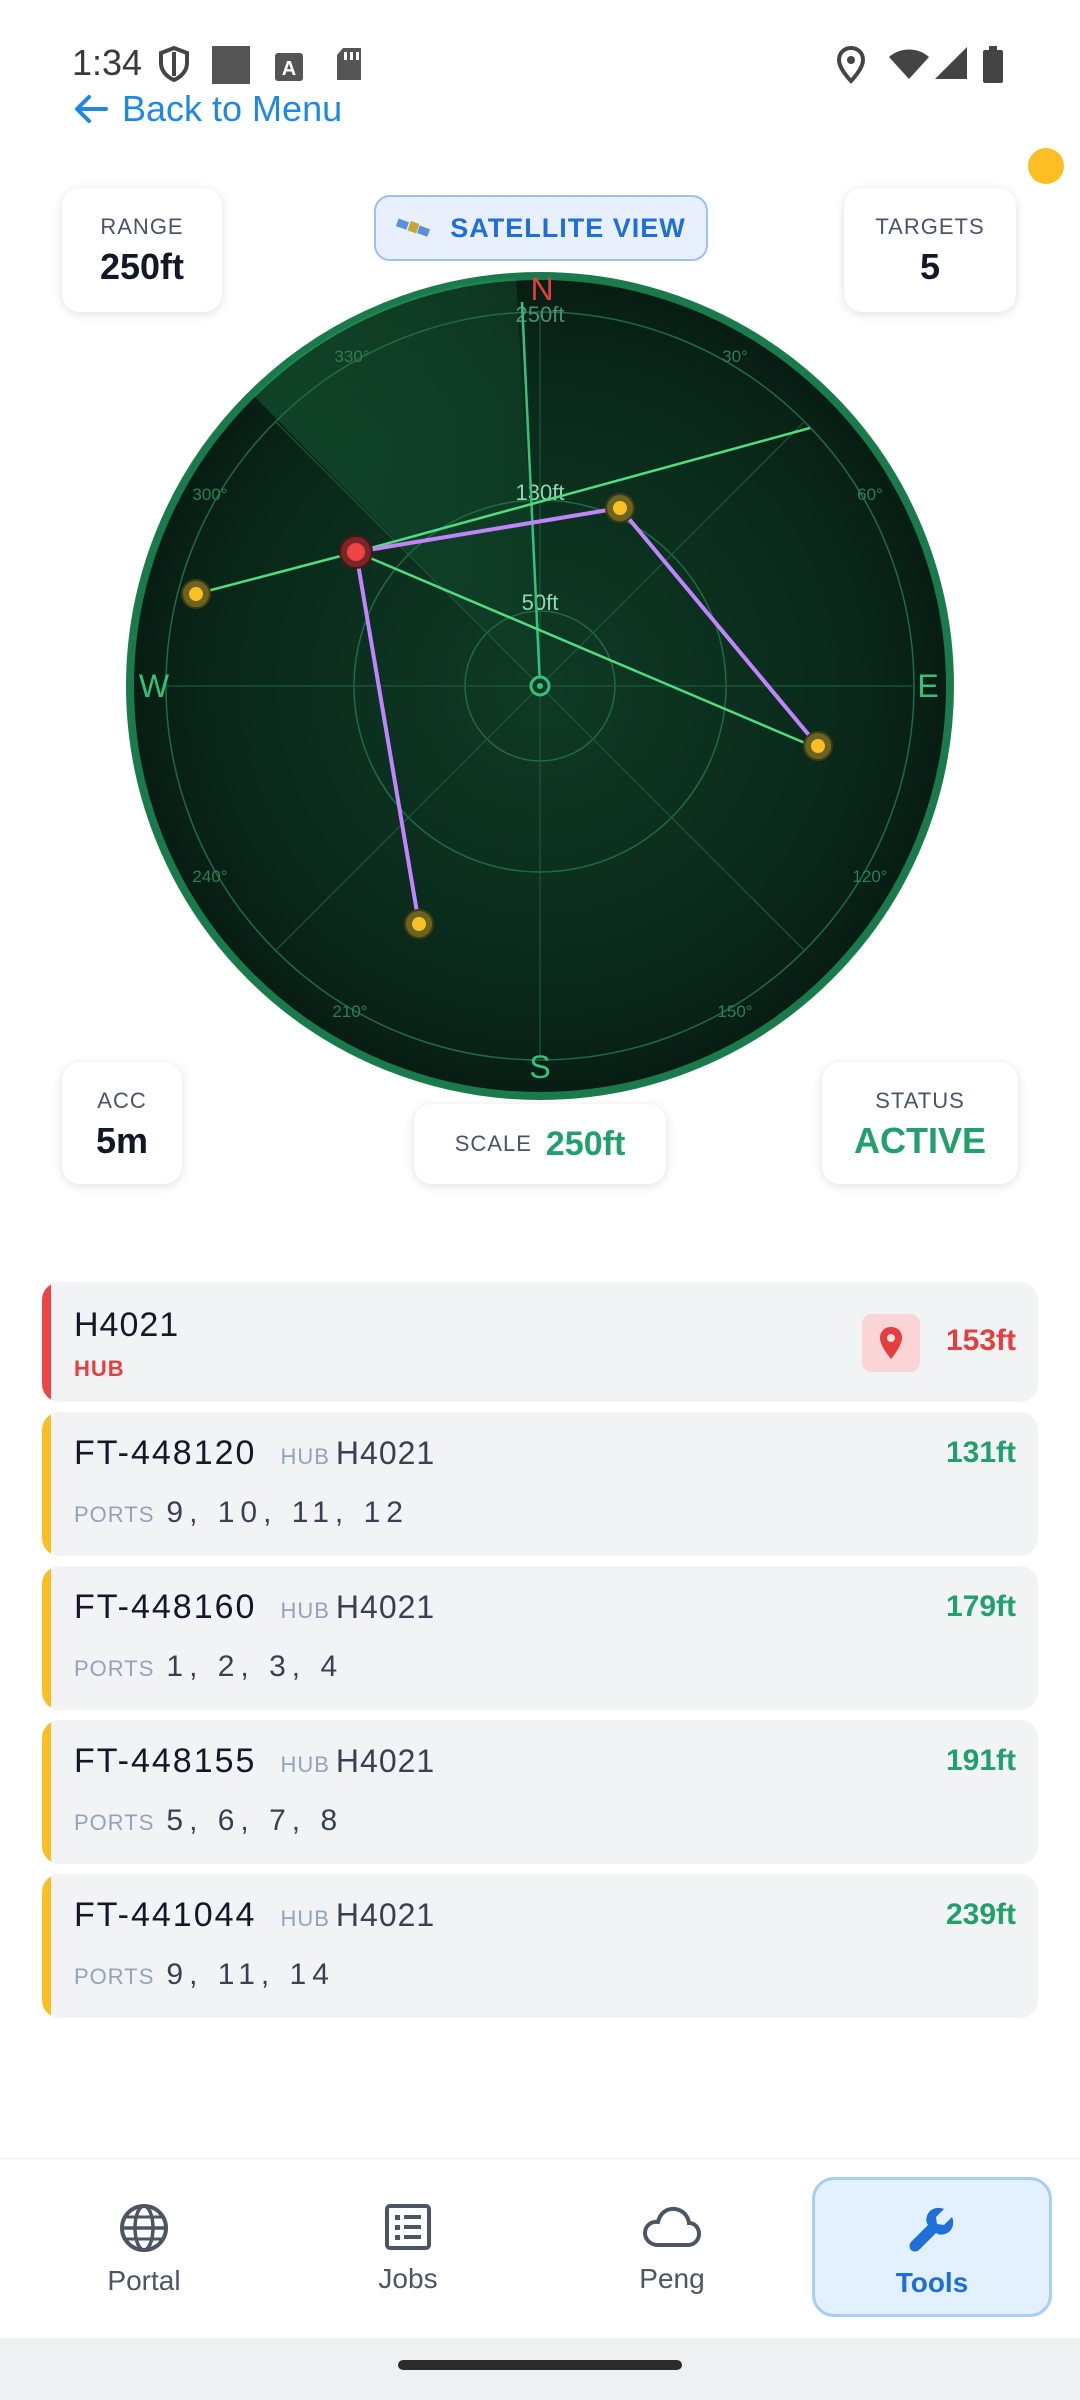  I want to click on hub-row: H4021 HUB 153ft, so click(540, 1342).